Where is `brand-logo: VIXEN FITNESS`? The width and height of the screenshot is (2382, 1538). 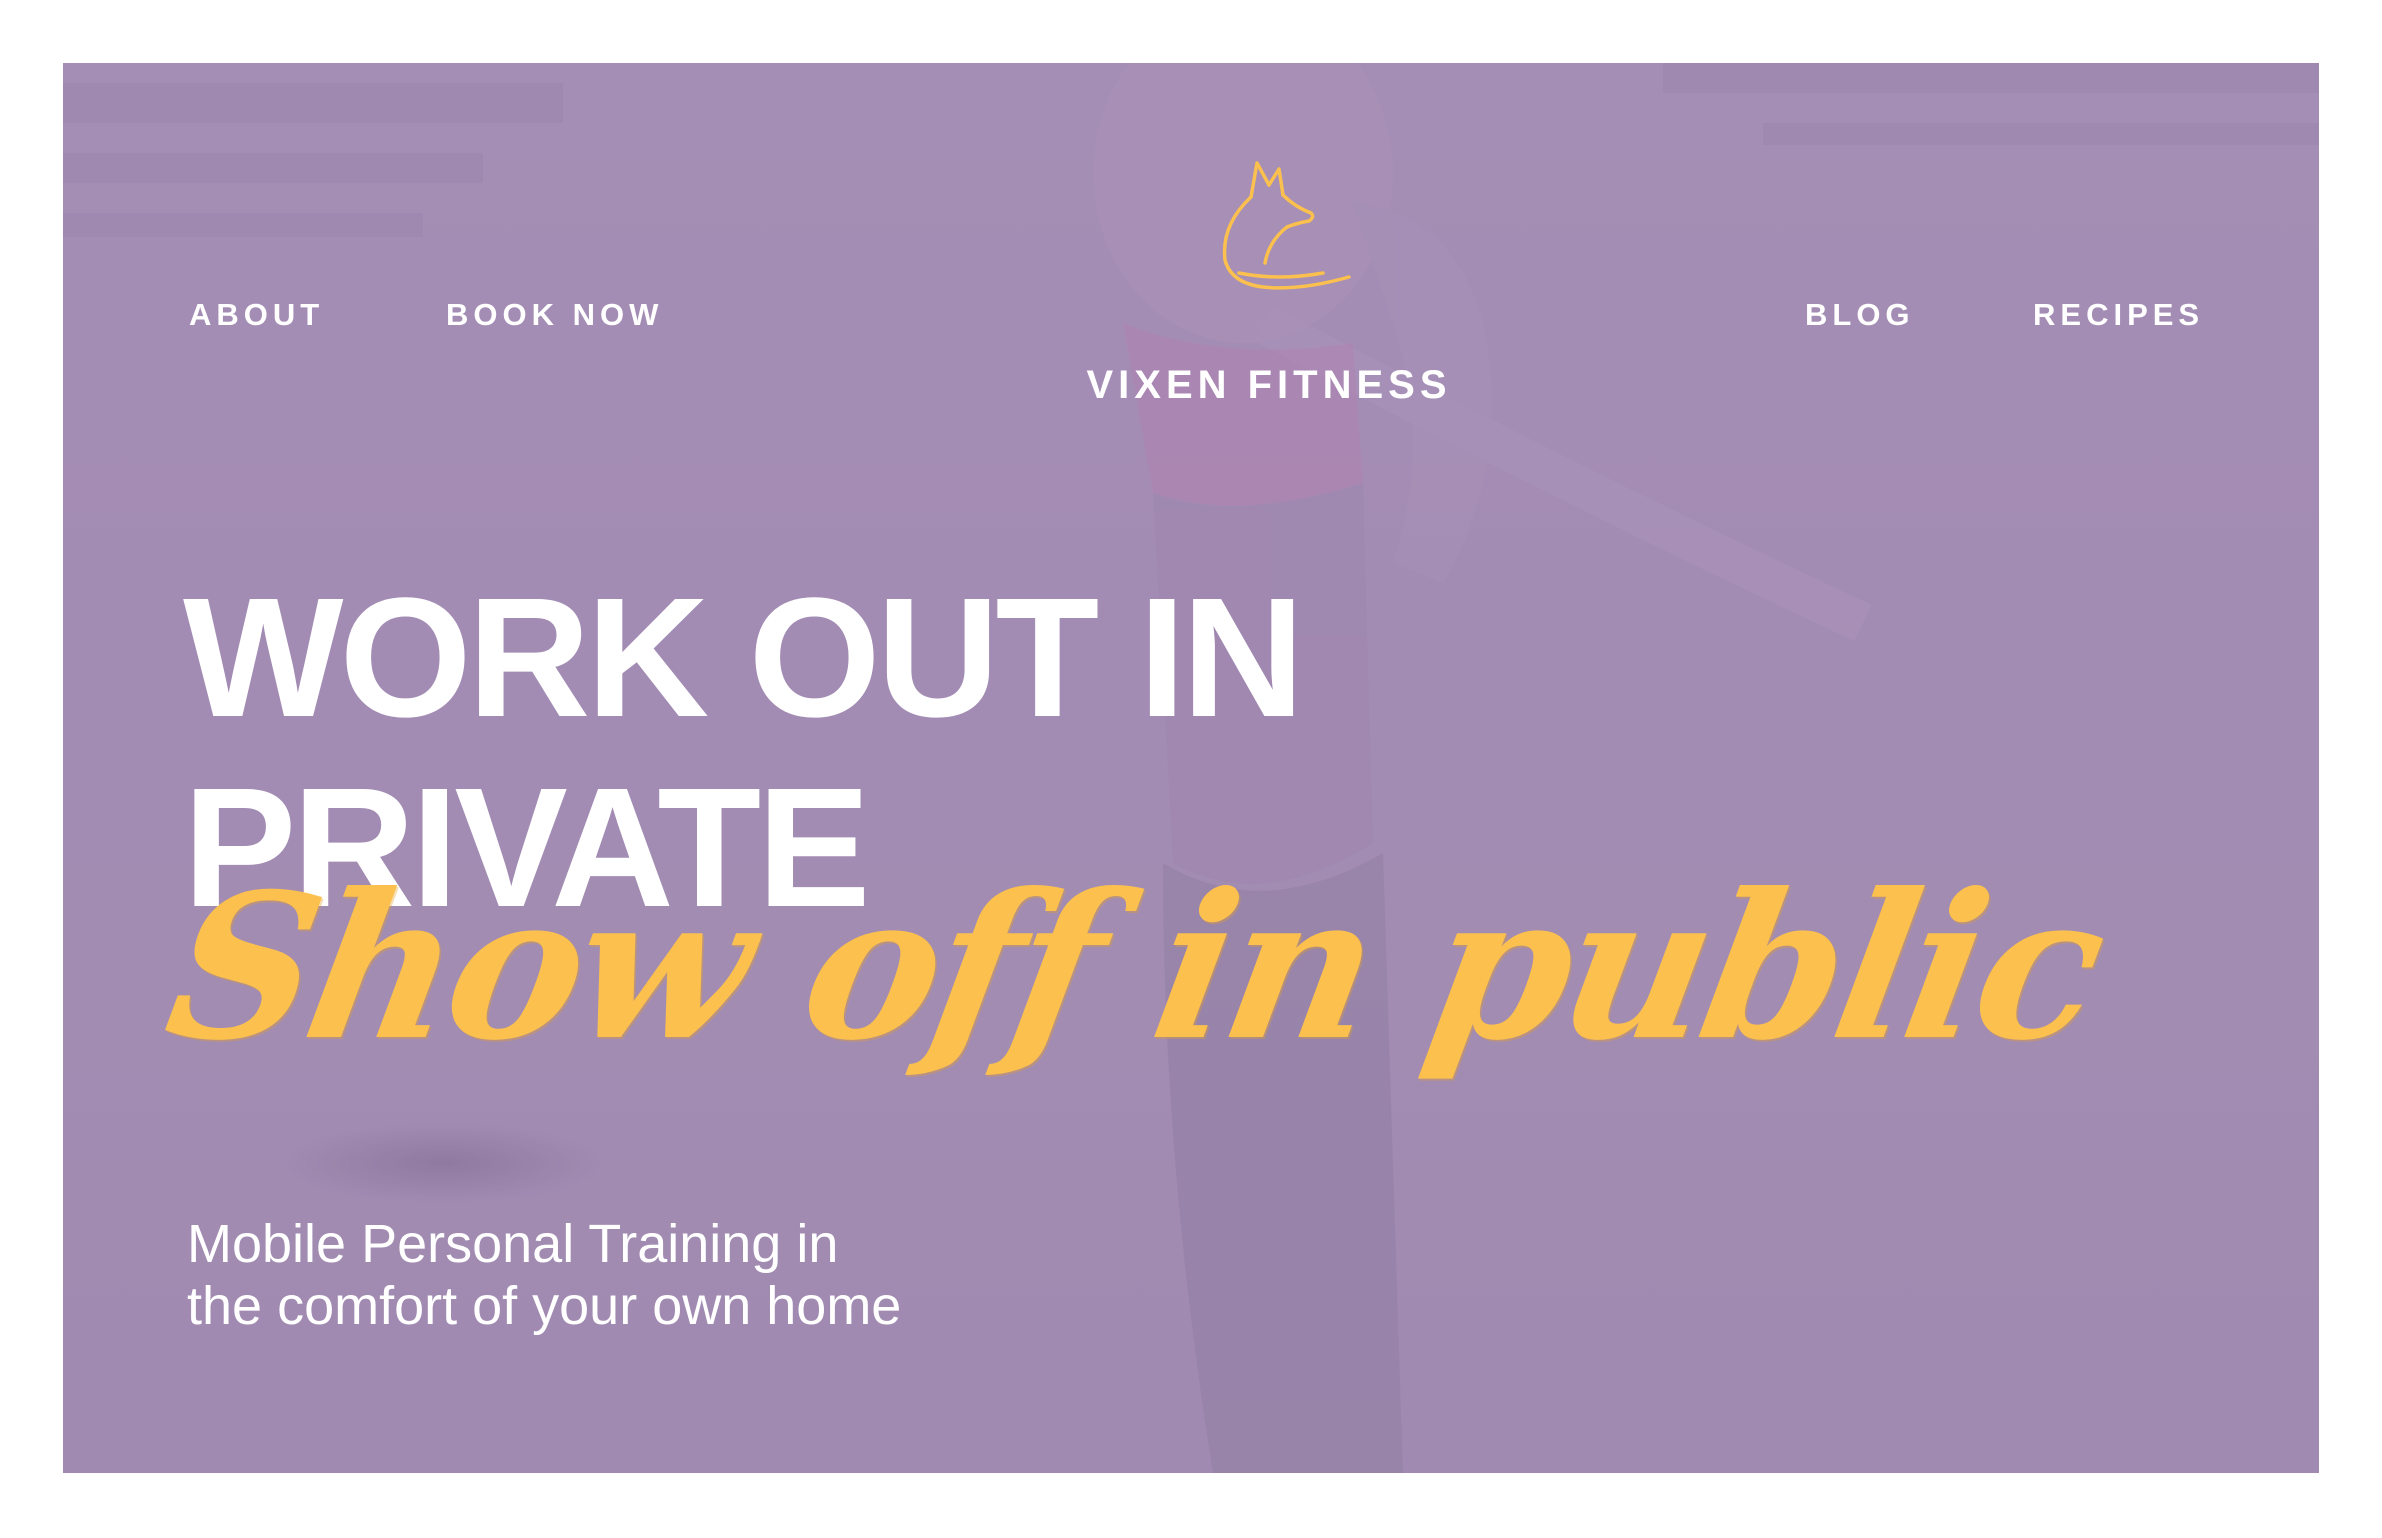 brand-logo: VIXEN FITNESS is located at coordinates (1269, 290).